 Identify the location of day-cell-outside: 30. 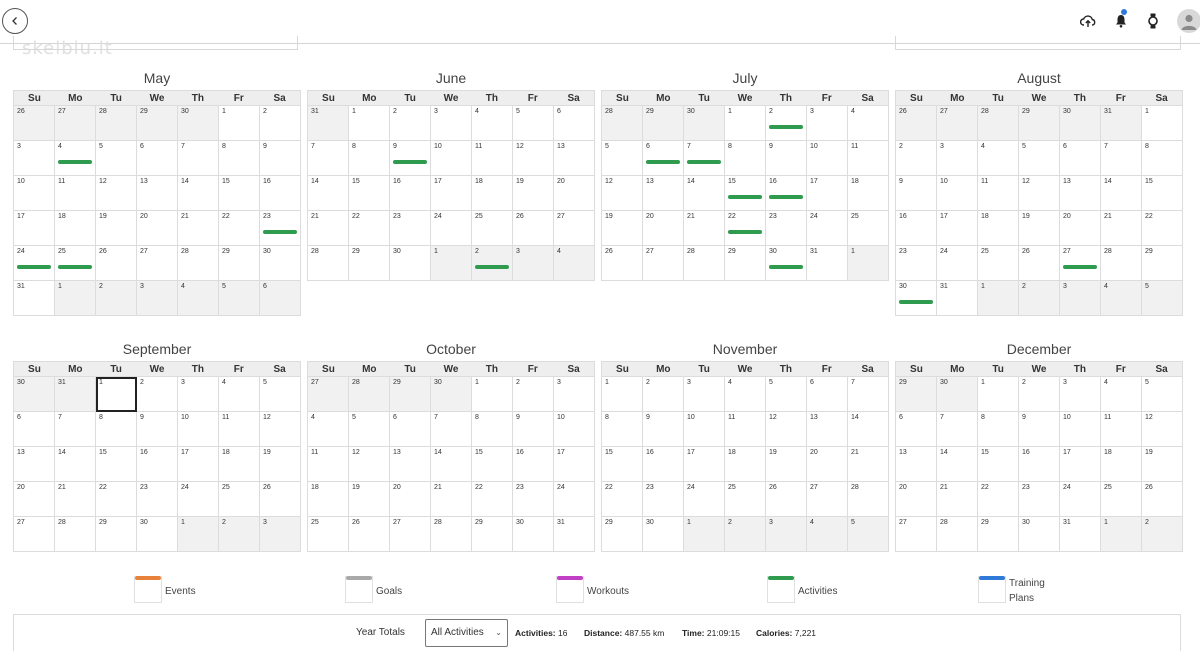
(957, 394).